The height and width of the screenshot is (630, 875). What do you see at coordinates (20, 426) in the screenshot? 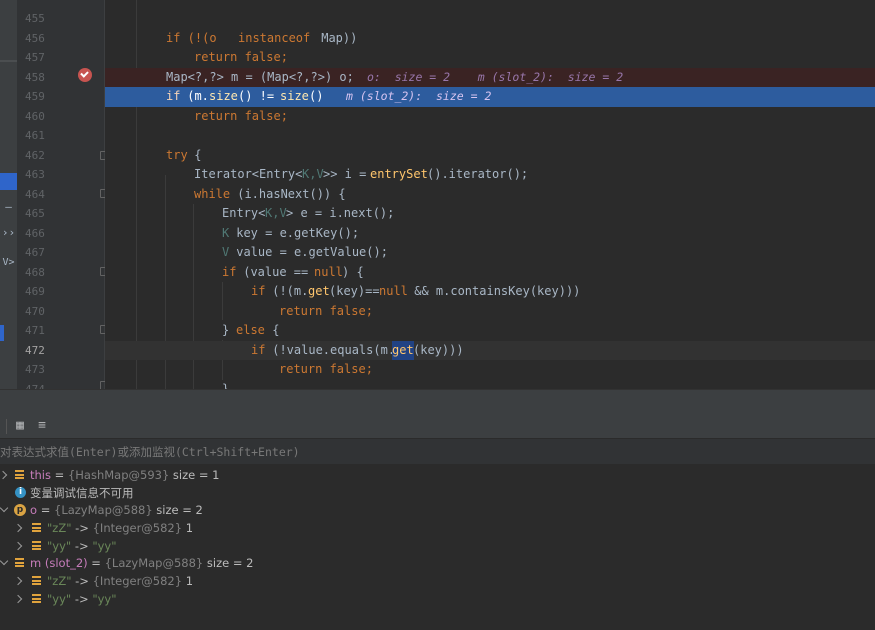
I see `table-icon: ▦` at bounding box center [20, 426].